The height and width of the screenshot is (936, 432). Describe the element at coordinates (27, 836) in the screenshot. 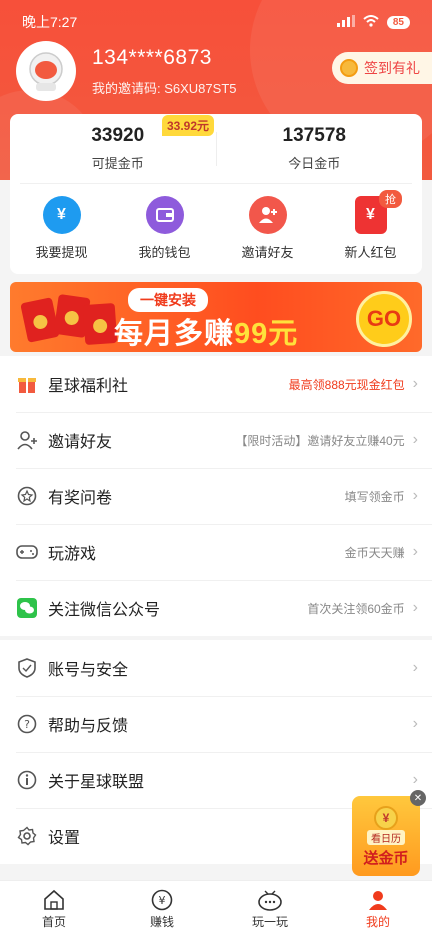

I see `gear-icon` at that location.